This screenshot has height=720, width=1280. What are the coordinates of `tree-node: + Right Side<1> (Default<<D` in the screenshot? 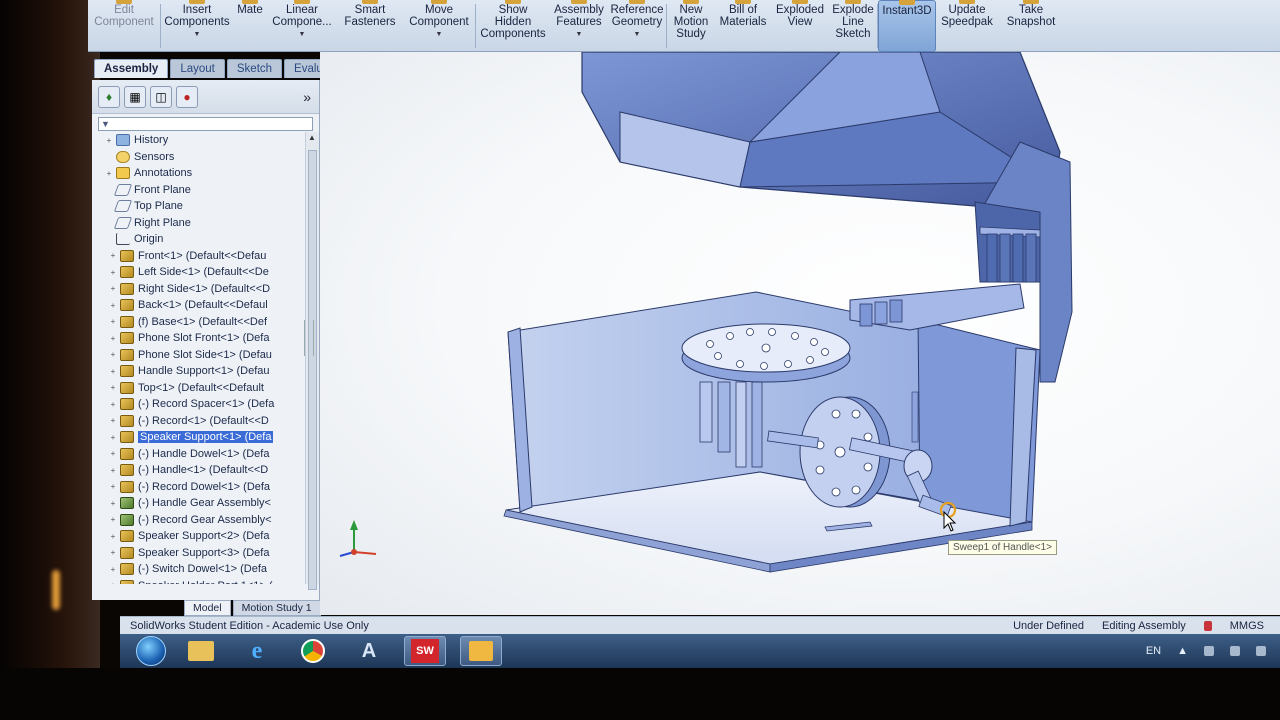 It's located at (195, 289).